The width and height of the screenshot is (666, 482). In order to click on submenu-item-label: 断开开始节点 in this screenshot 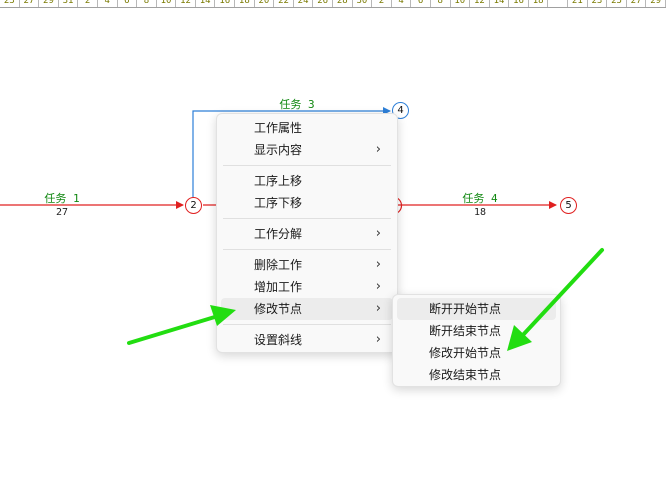, I will do `click(465, 309)`.